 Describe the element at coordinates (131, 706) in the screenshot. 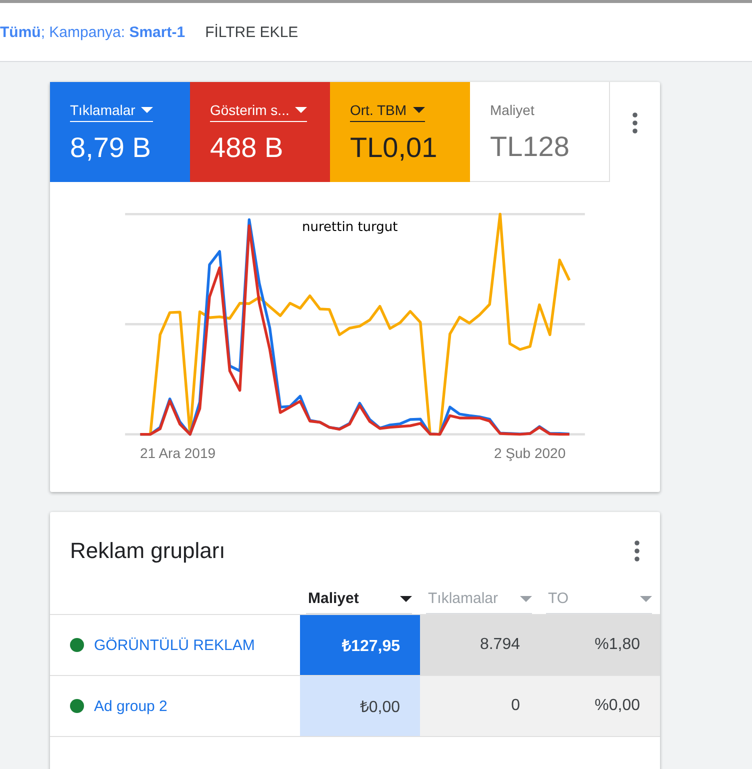

I see `ad-group-link: Ad group 2` at that location.